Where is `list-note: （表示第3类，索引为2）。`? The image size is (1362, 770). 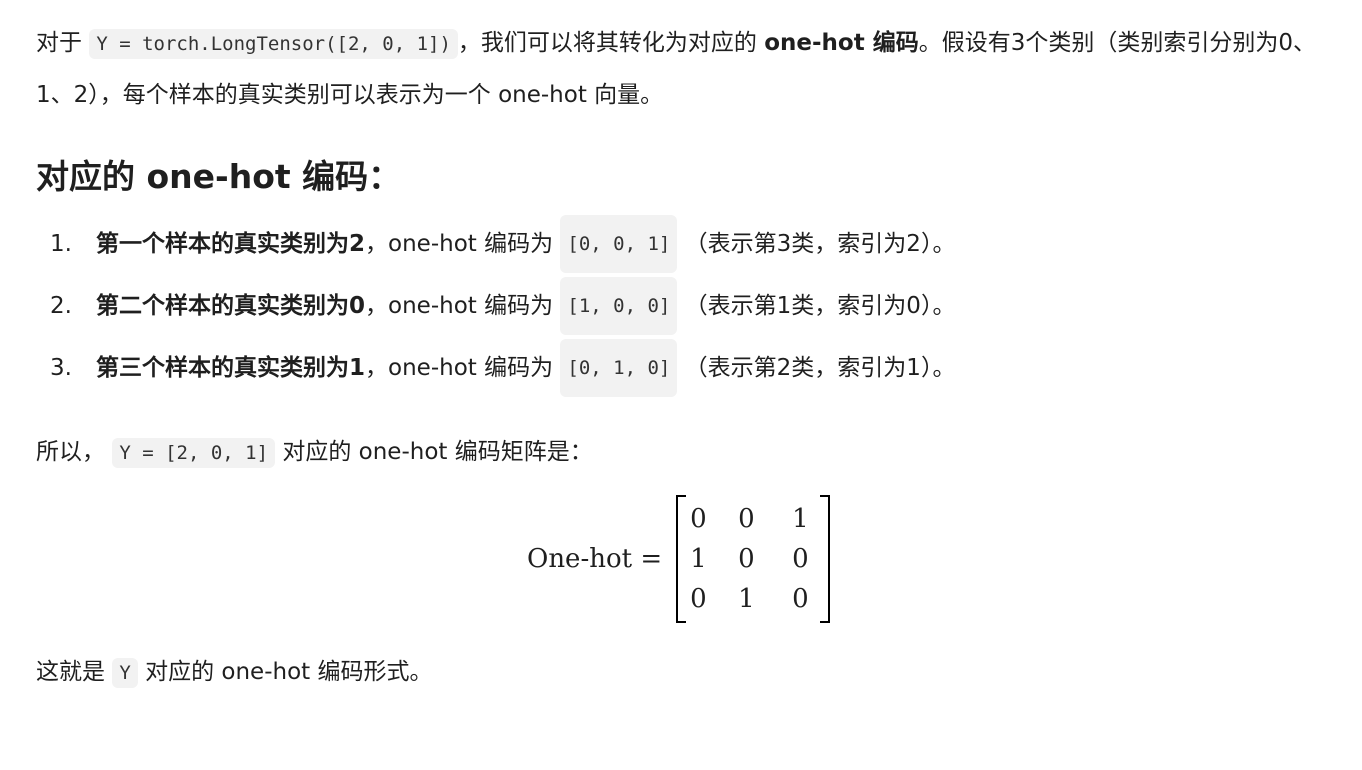 list-note: （表示第3类，索引为2）。 is located at coordinates (820, 244).